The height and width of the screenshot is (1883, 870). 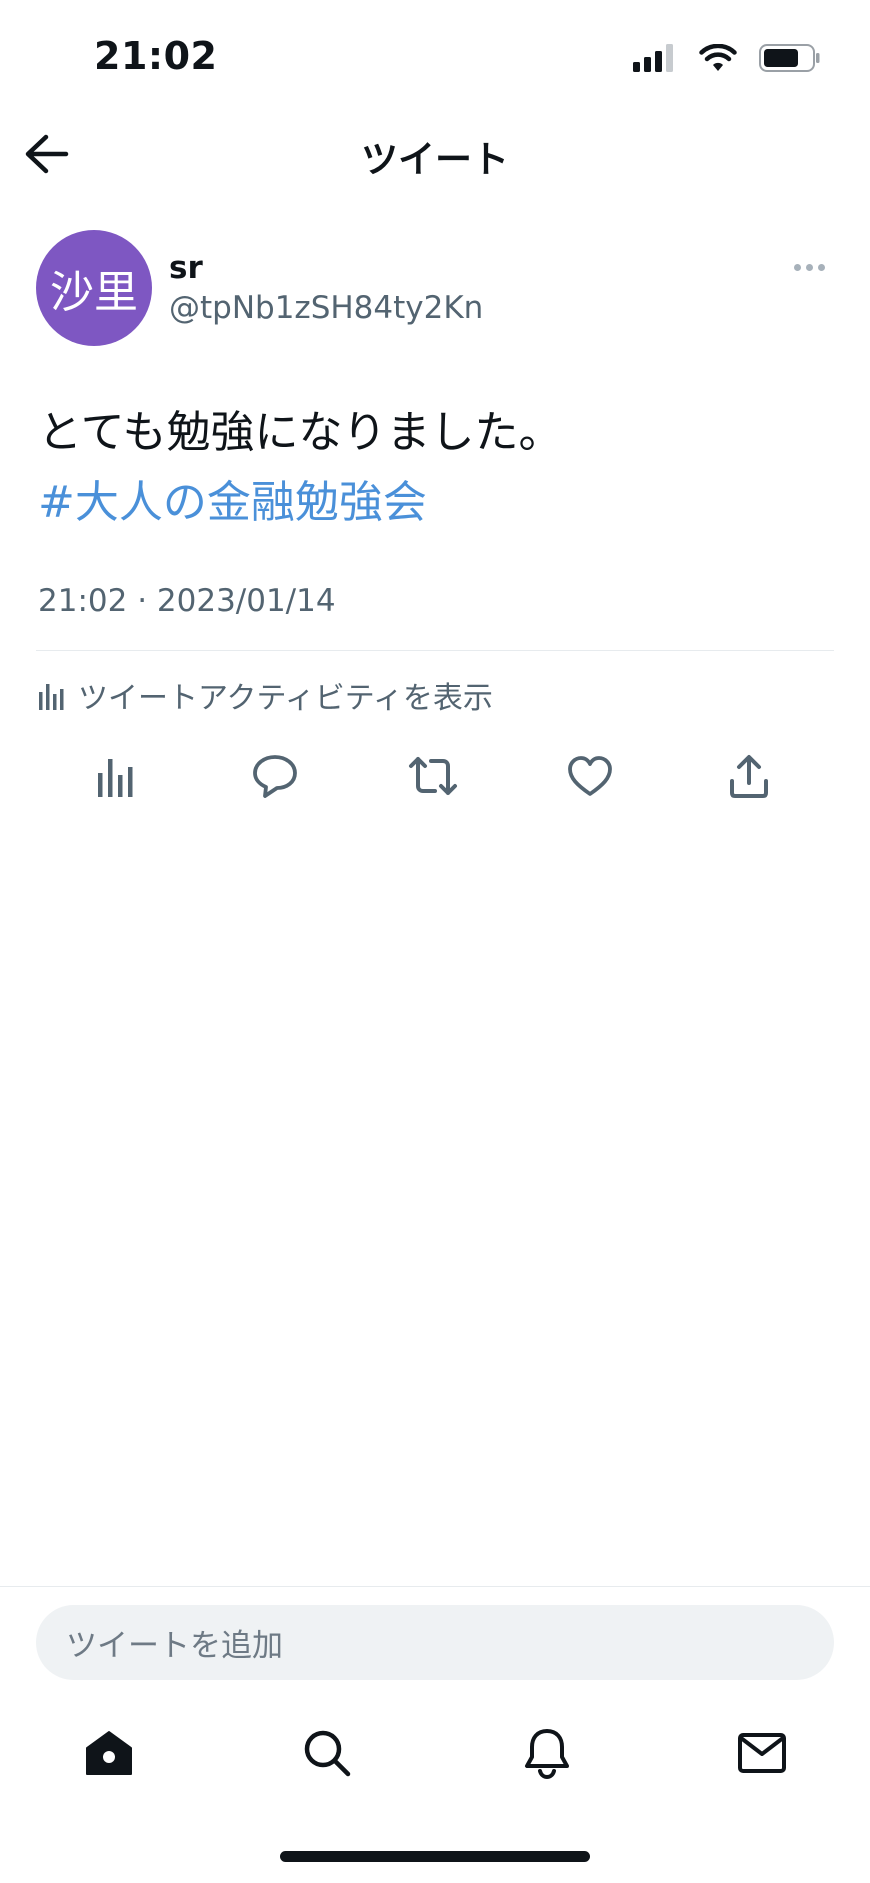 I want to click on page-title: ツイート, so click(x=435, y=159).